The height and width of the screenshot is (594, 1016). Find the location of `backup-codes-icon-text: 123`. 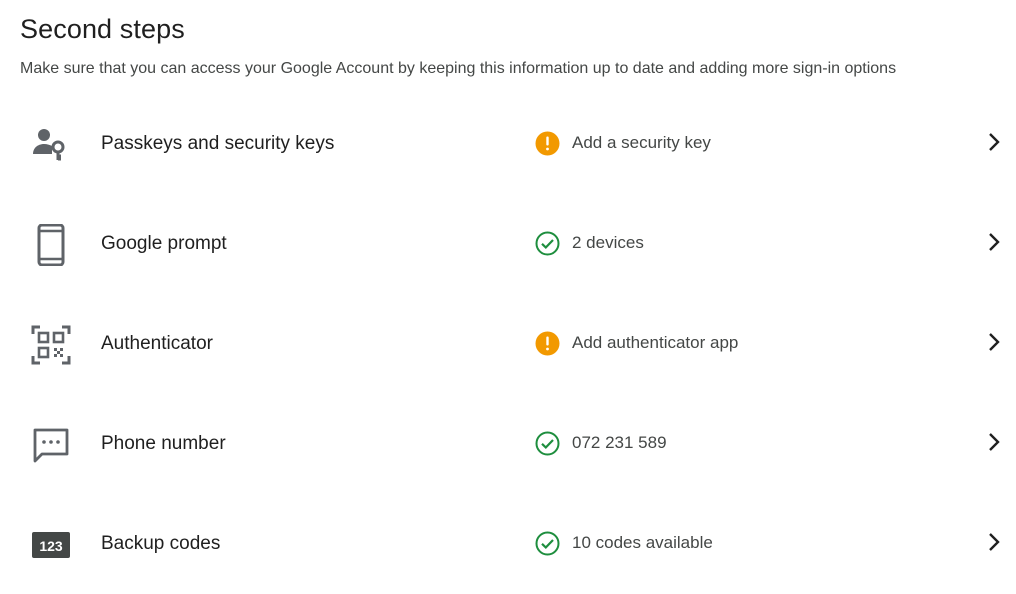

backup-codes-icon-text: 123 is located at coordinates (51, 546).